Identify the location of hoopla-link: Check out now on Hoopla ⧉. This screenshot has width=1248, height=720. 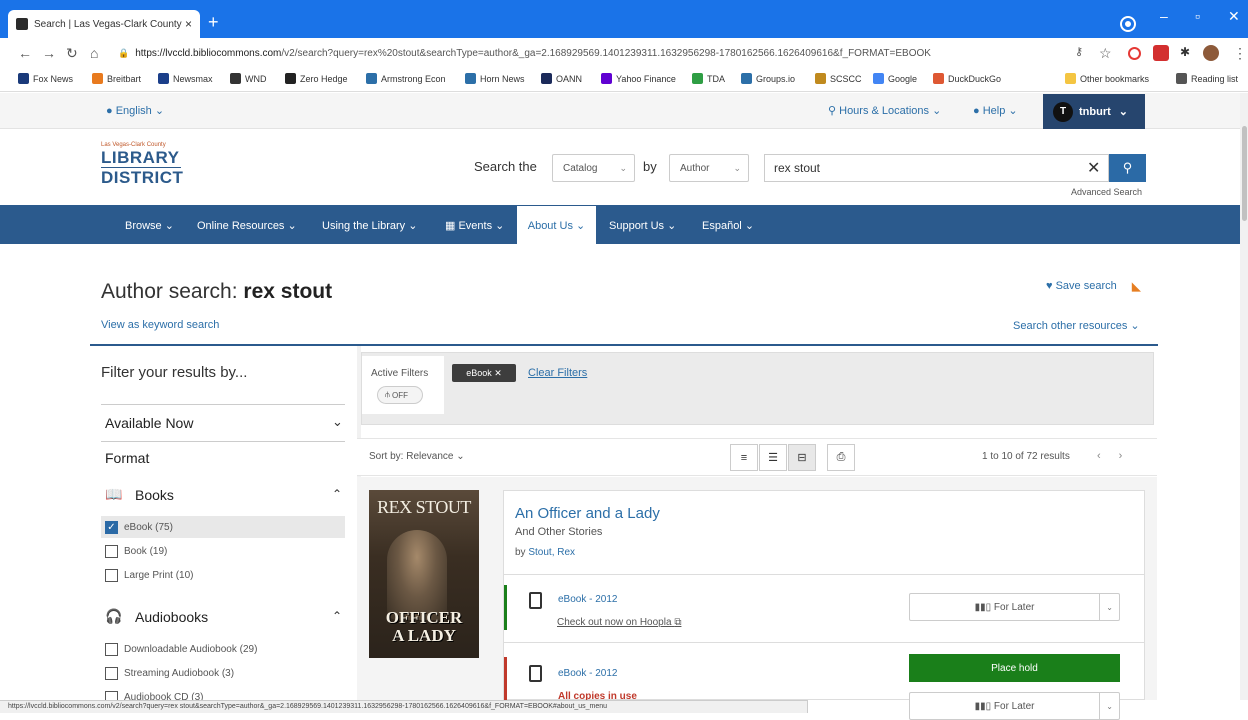
(619, 622).